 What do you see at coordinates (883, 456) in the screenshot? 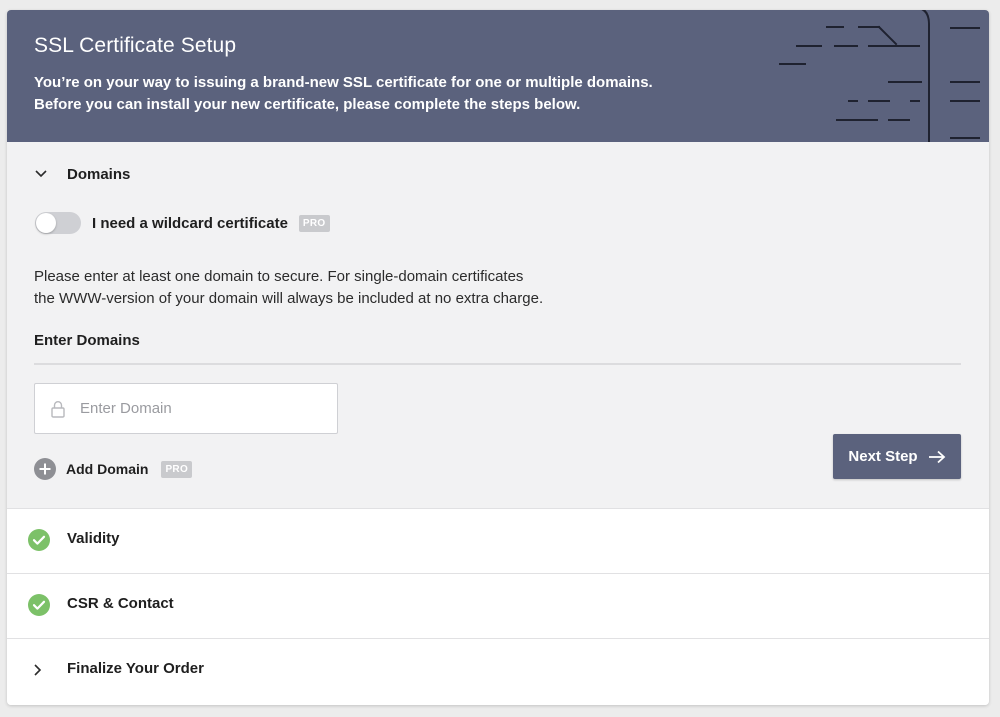
I see `next-step-label: Next Step` at bounding box center [883, 456].